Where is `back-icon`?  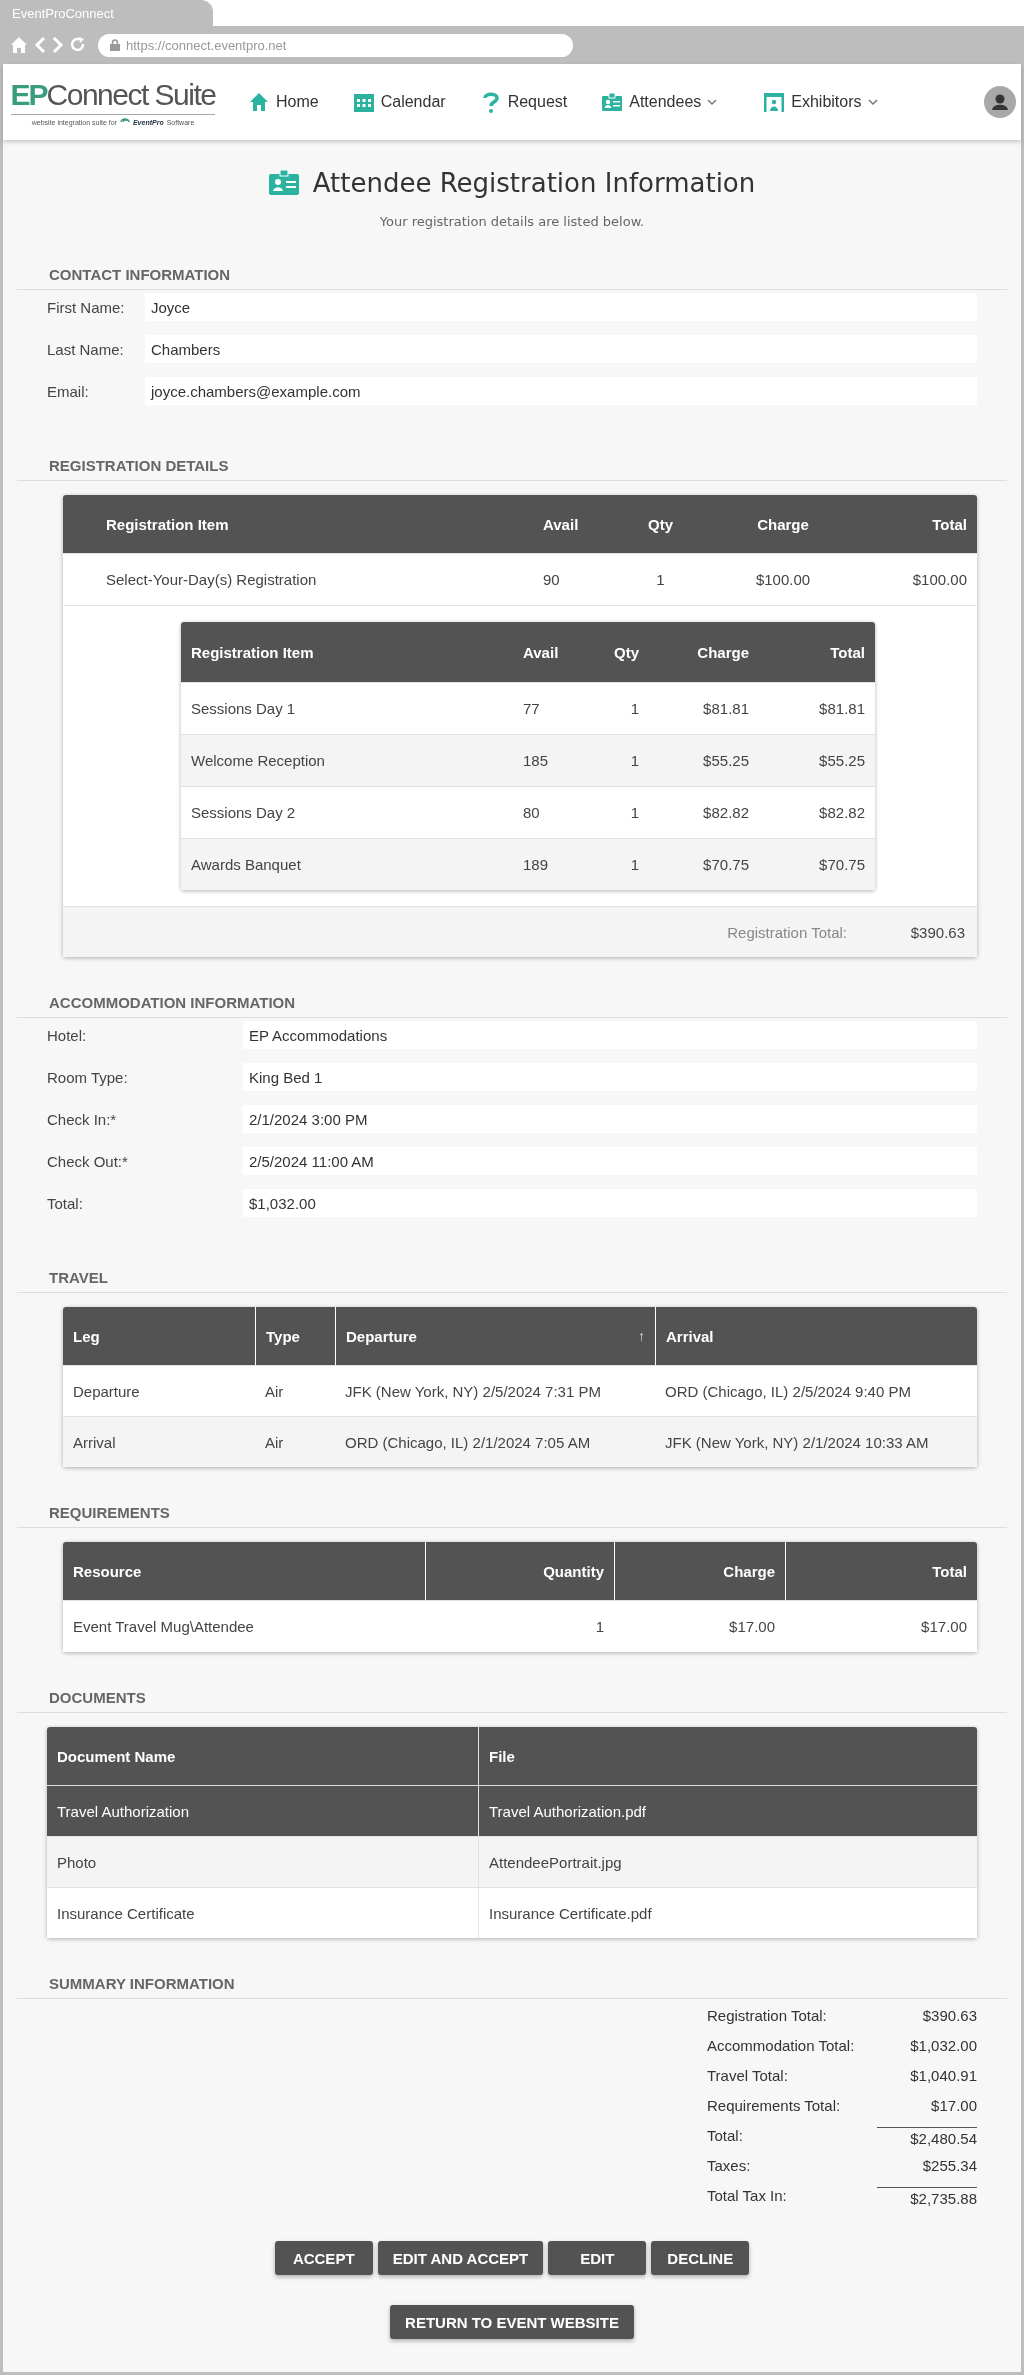
back-icon is located at coordinates (40, 45).